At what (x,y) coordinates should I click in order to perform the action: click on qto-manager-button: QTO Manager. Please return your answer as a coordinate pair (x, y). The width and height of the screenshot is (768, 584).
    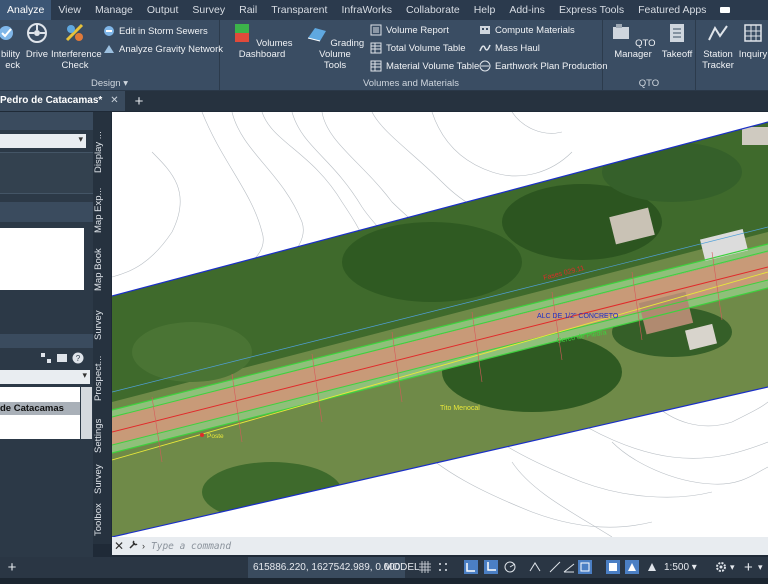
    Looking at the image, I should click on (633, 41).